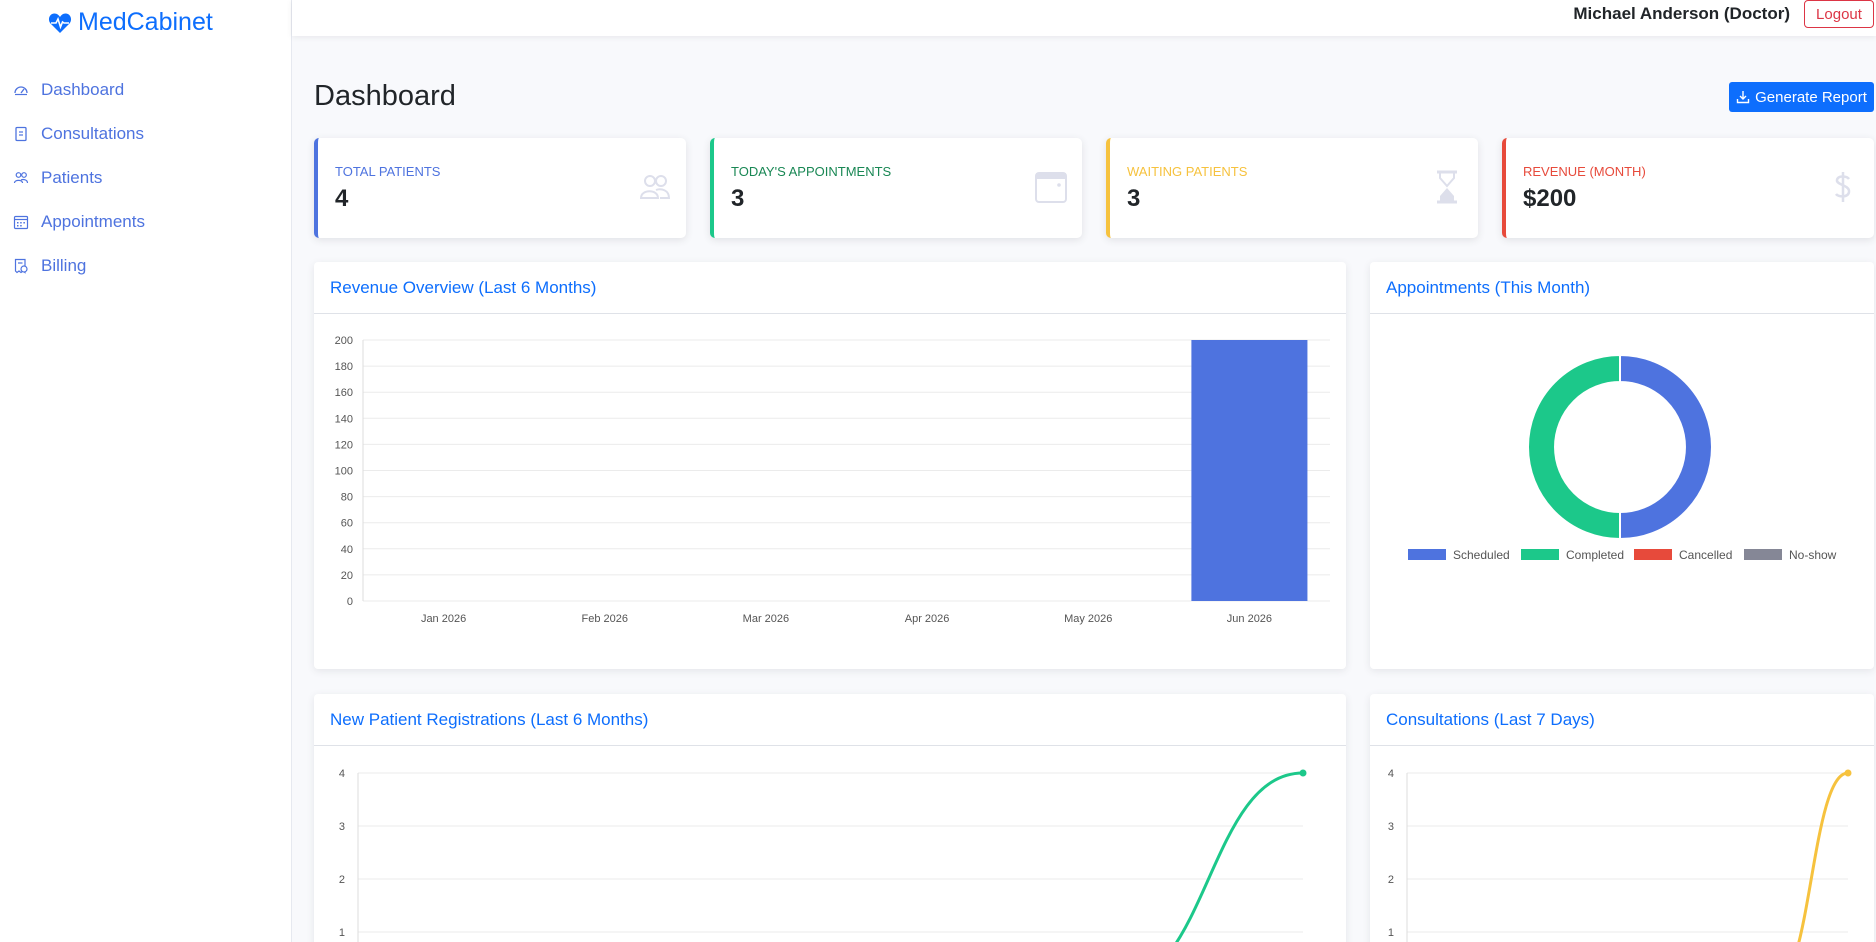 The image size is (1876, 942). What do you see at coordinates (21, 134) in the screenshot?
I see `clipboard-icon` at bounding box center [21, 134].